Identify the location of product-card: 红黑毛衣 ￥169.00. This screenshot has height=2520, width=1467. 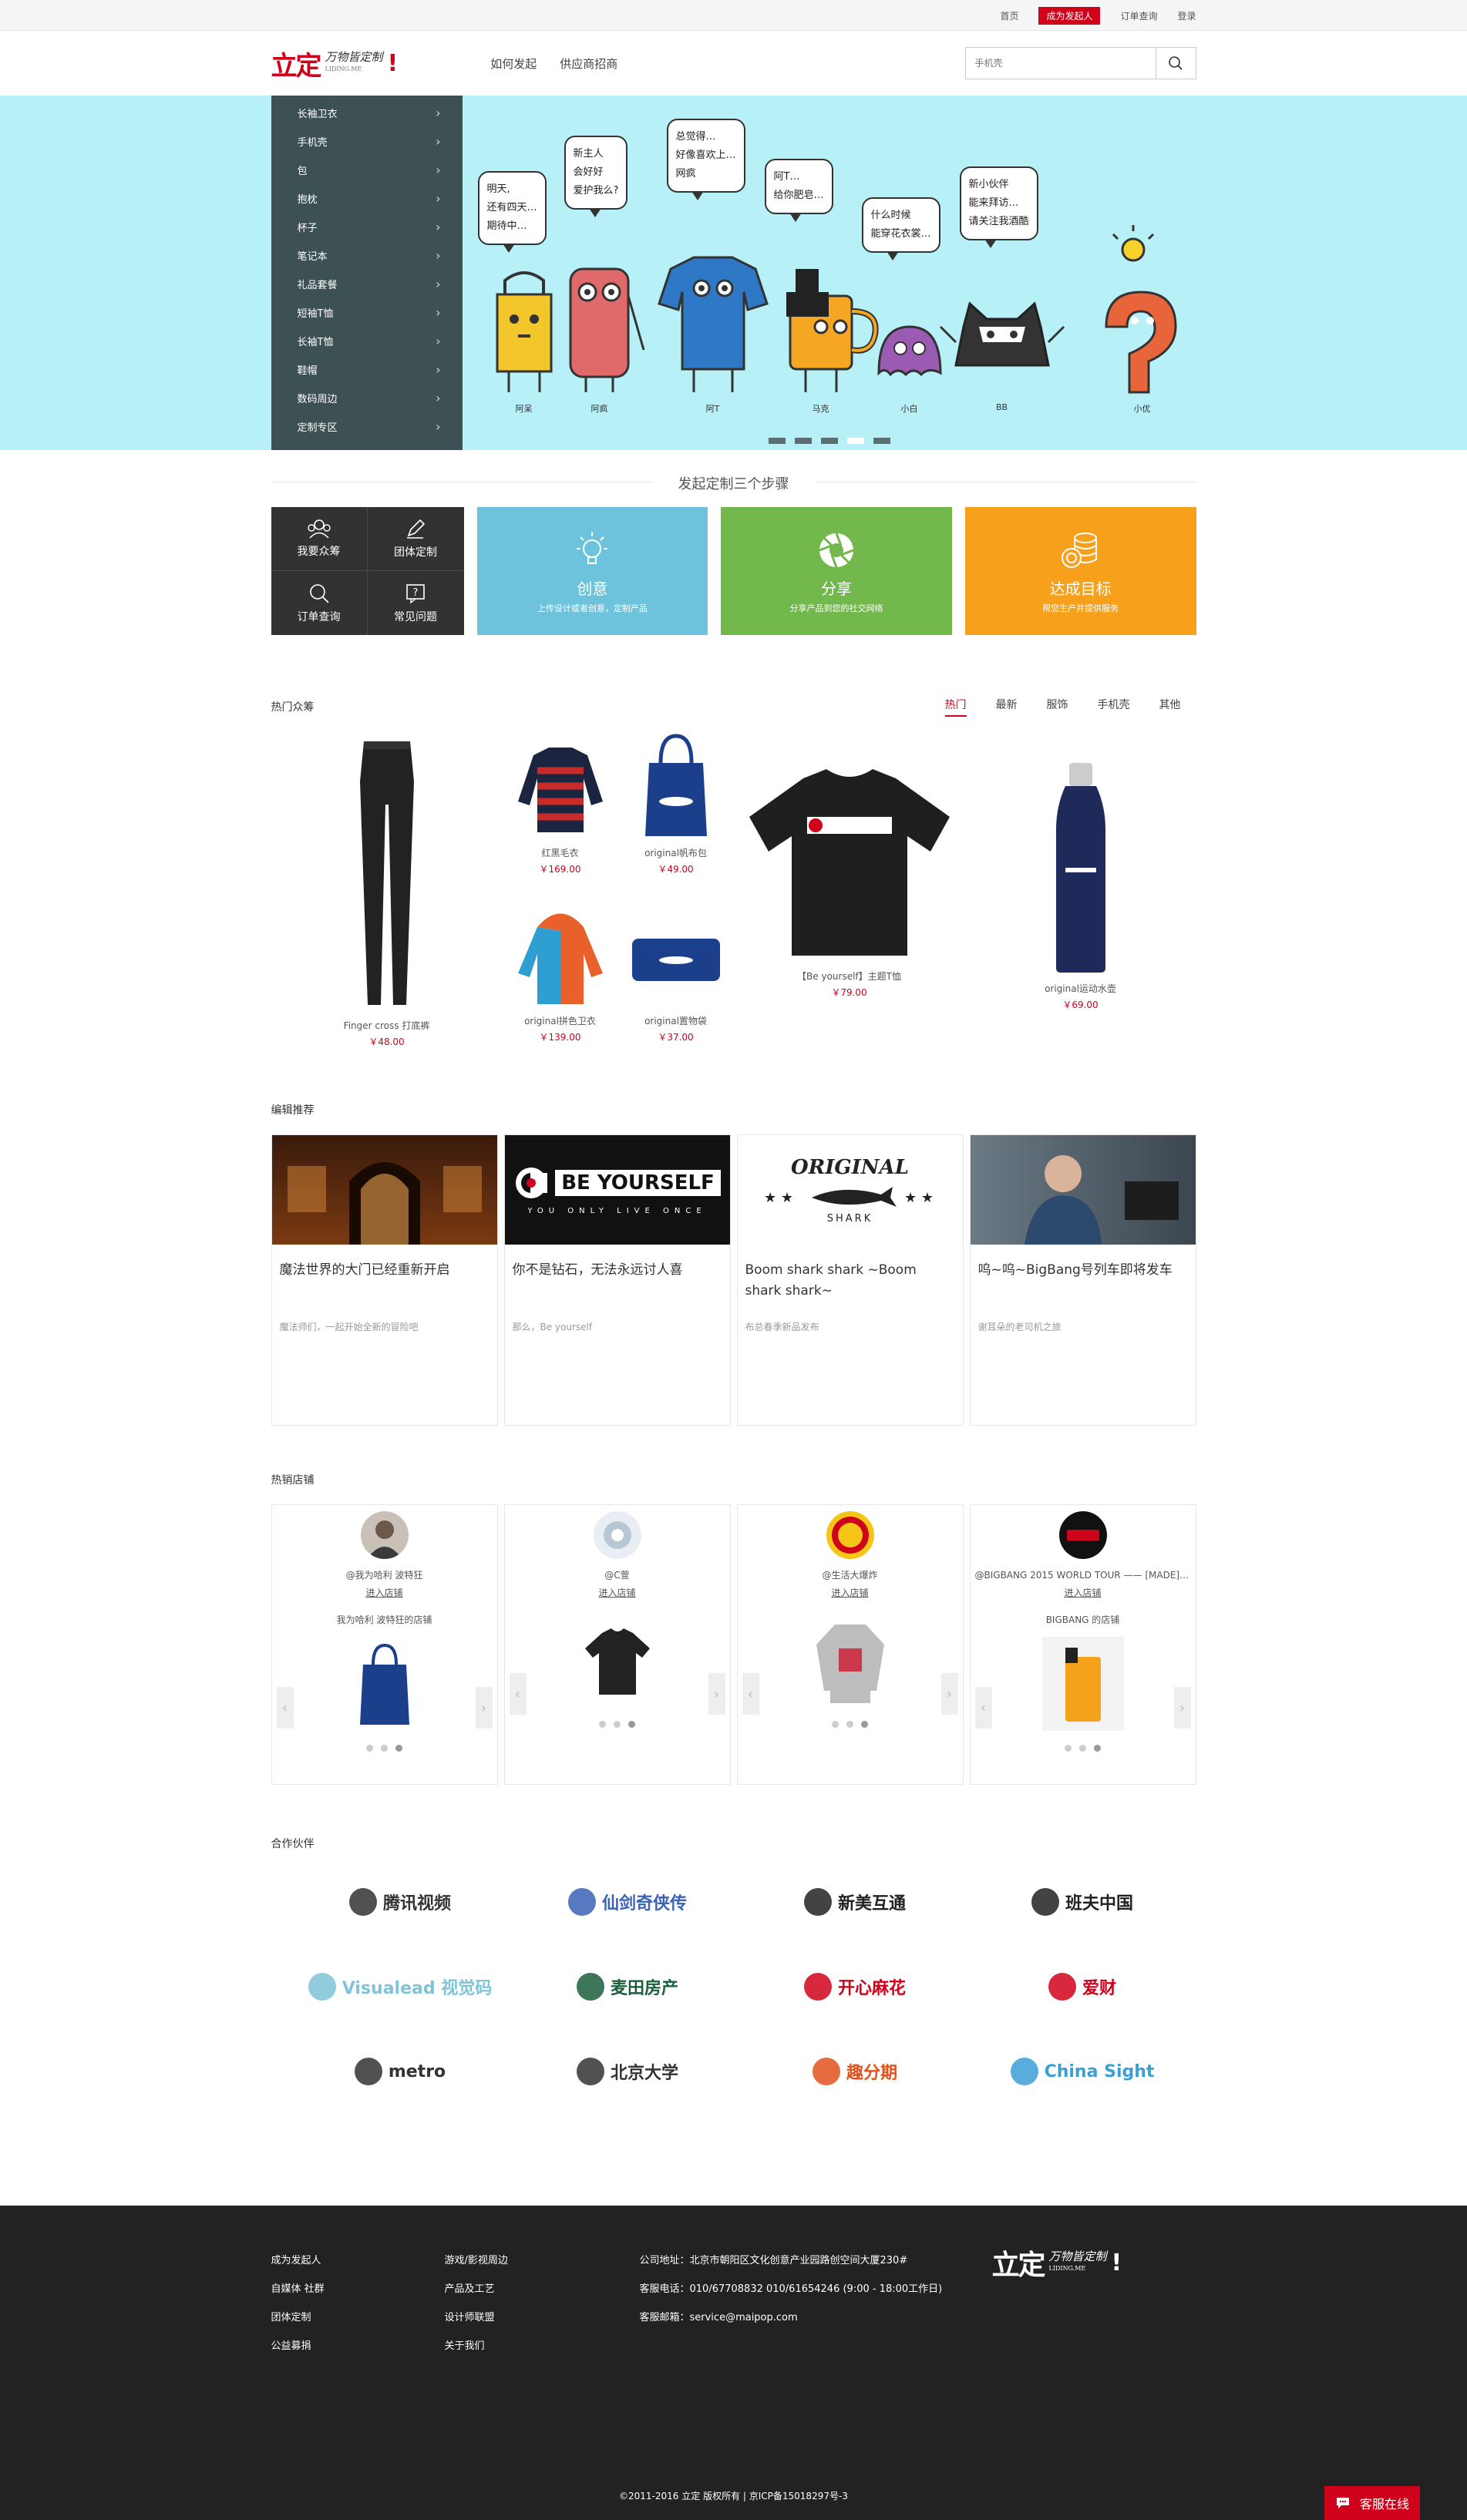
(560, 813).